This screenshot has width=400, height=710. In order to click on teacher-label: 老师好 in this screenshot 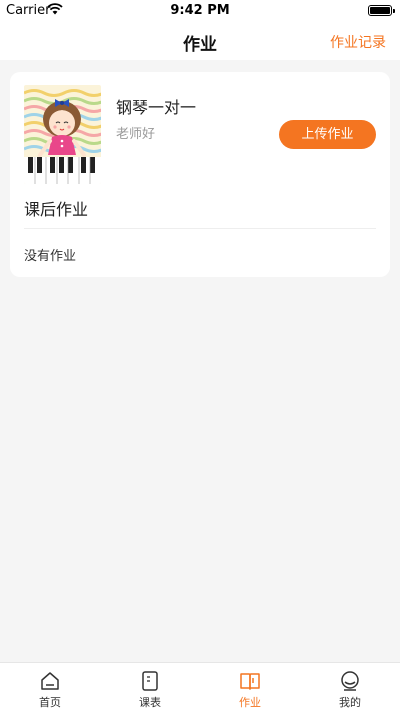, I will do `click(136, 134)`.